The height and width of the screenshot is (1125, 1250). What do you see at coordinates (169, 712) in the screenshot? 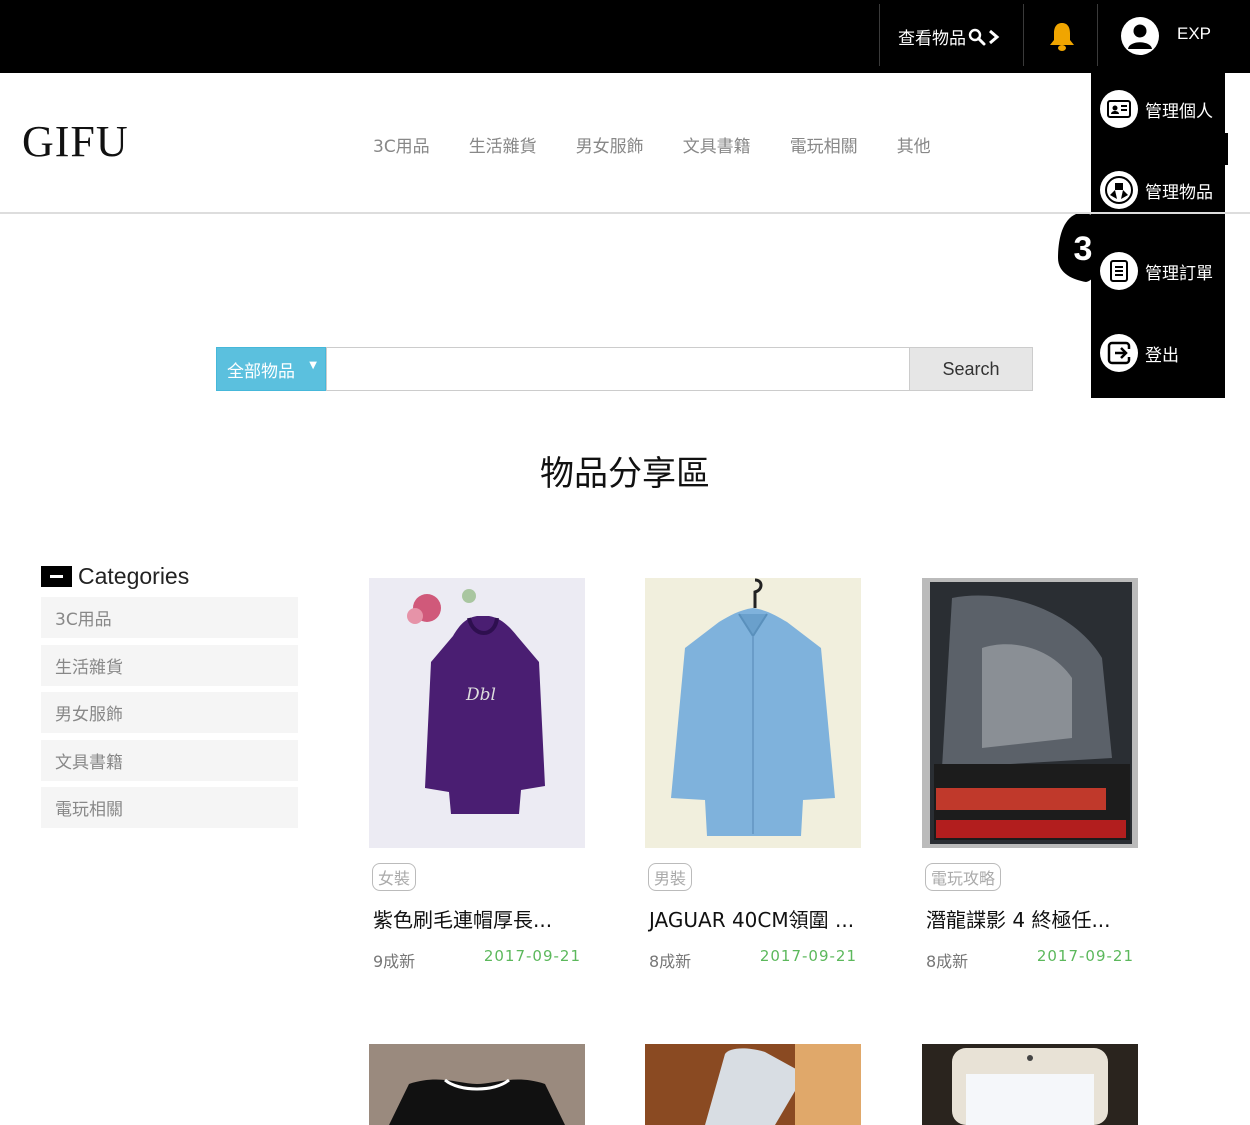
I see `category-item-clothing: 男女服飾` at bounding box center [169, 712].